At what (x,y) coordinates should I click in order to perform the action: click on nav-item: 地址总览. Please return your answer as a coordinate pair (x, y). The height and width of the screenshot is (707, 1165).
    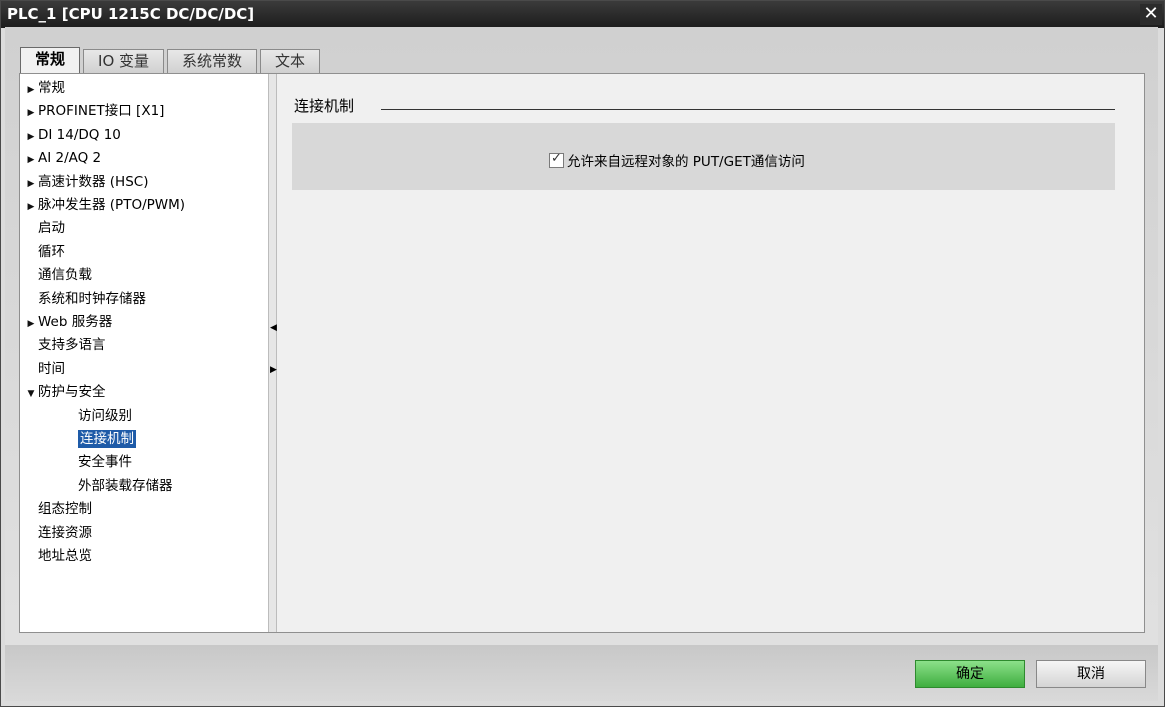
    Looking at the image, I should click on (56, 556).